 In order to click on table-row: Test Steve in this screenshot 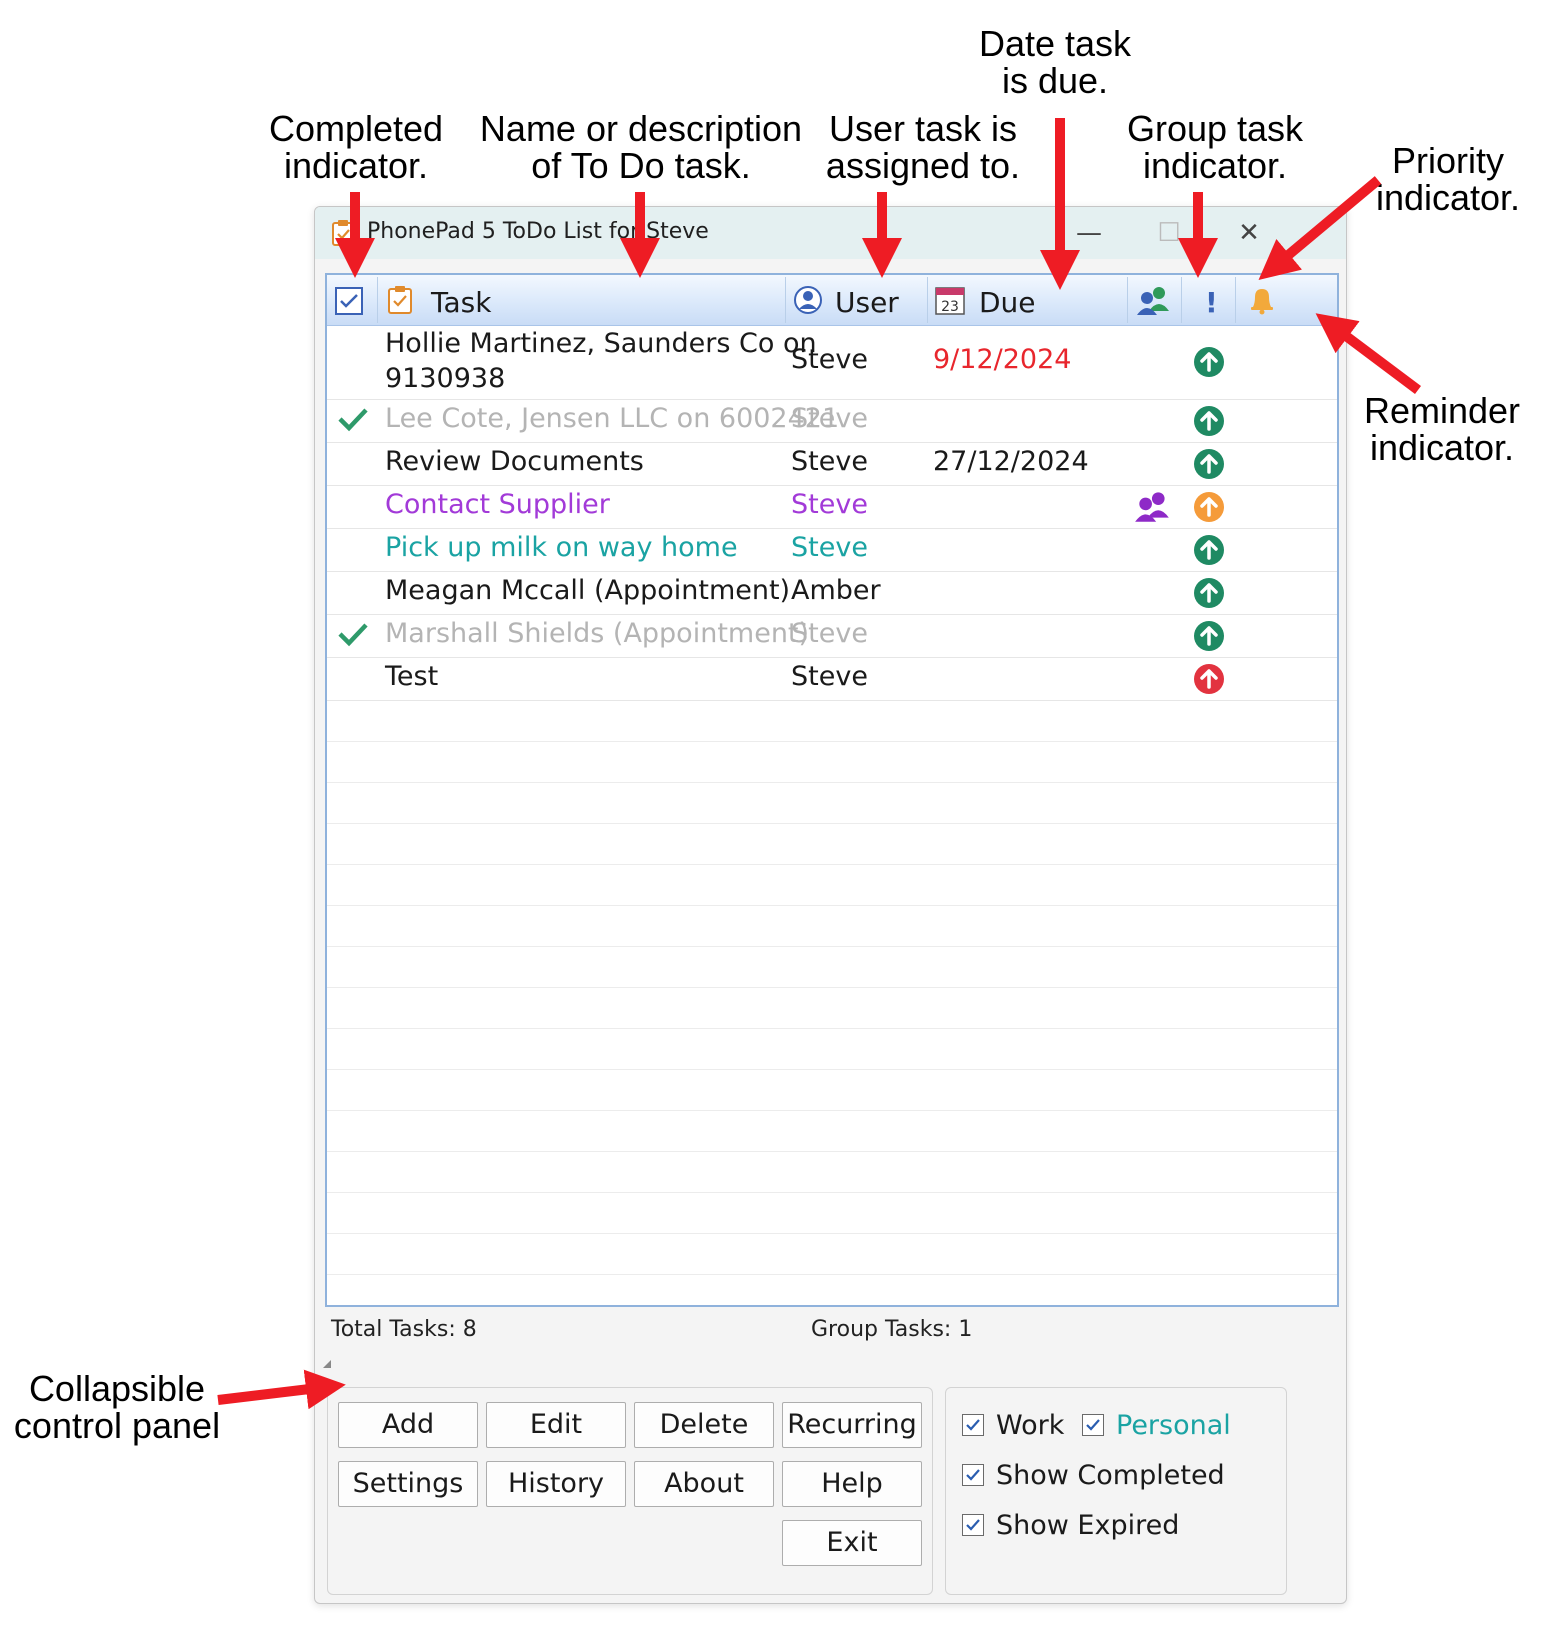, I will do `click(832, 679)`.